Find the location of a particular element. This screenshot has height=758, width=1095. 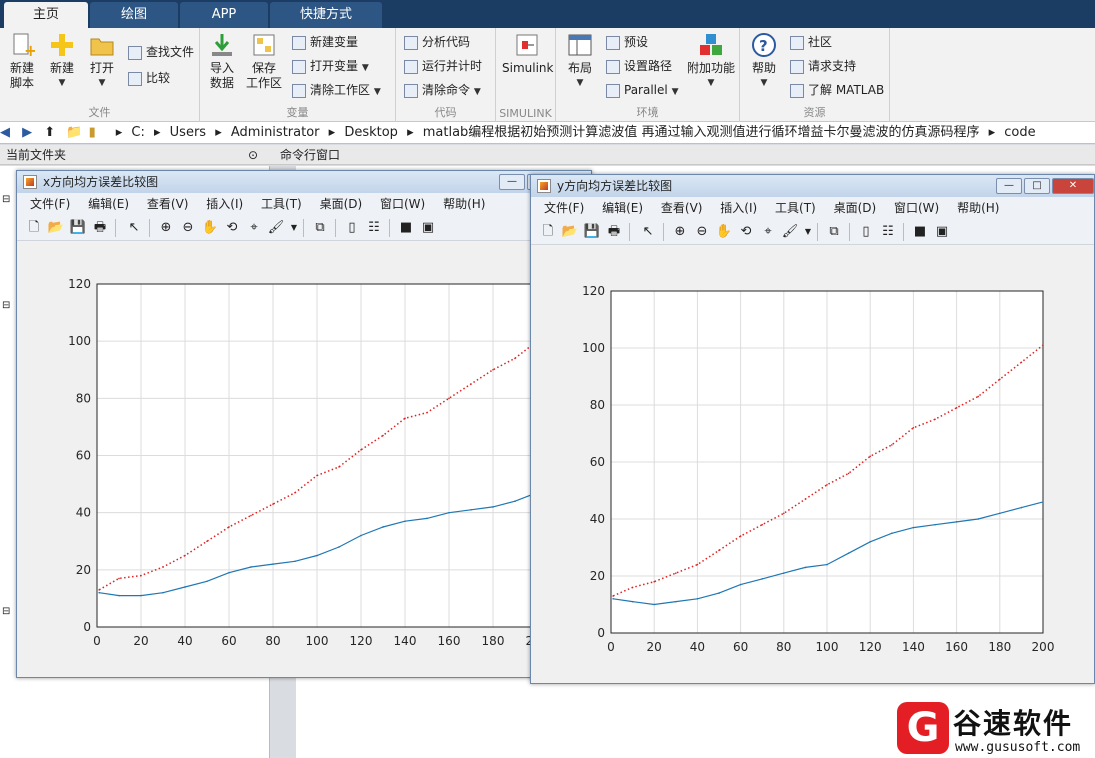

tab-apps: APP is located at coordinates (224, 15).